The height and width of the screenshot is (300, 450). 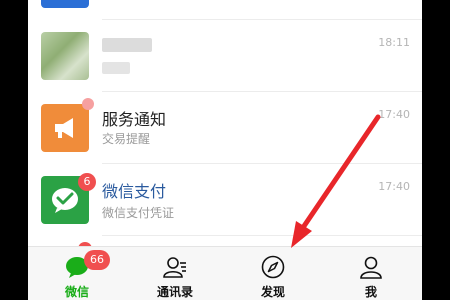 What do you see at coordinates (225, 10) in the screenshot?
I see `chat-row-blurred-top` at bounding box center [225, 10].